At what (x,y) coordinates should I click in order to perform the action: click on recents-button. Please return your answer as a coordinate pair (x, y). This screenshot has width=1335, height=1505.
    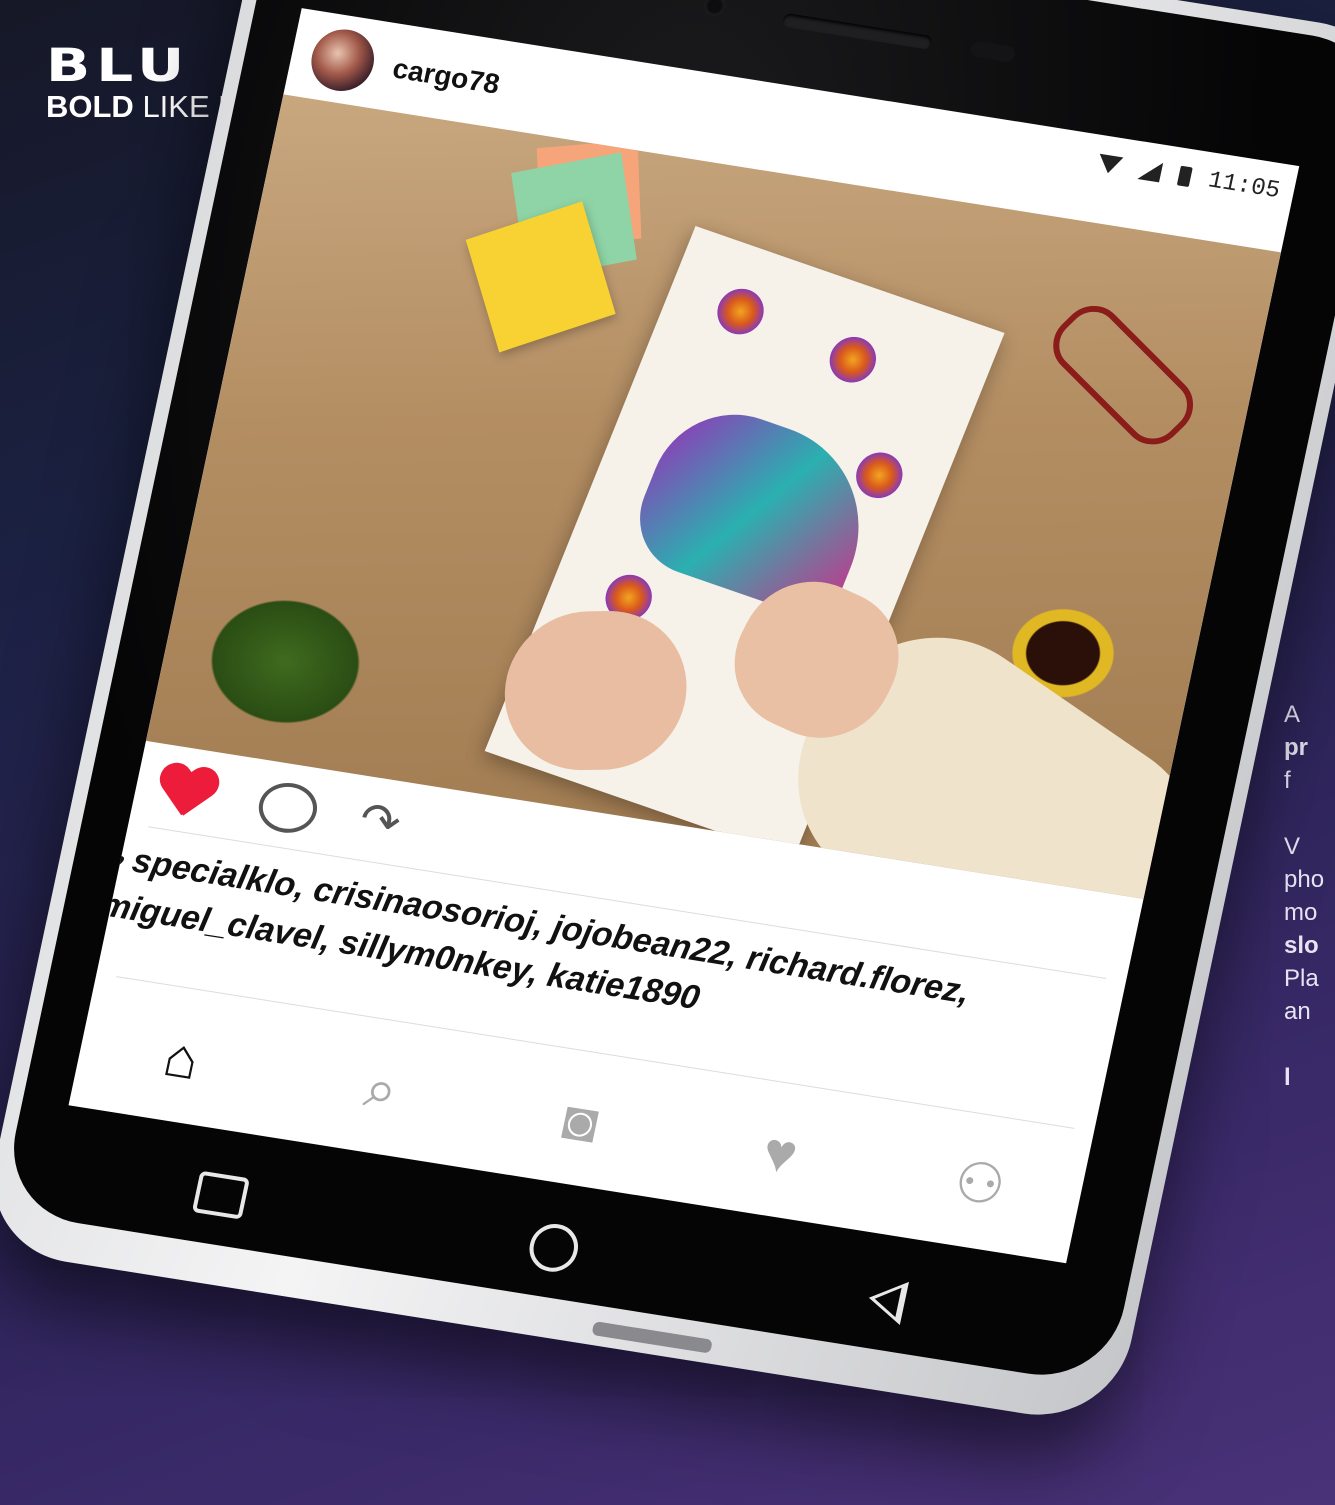
    Looking at the image, I should click on (221, 1195).